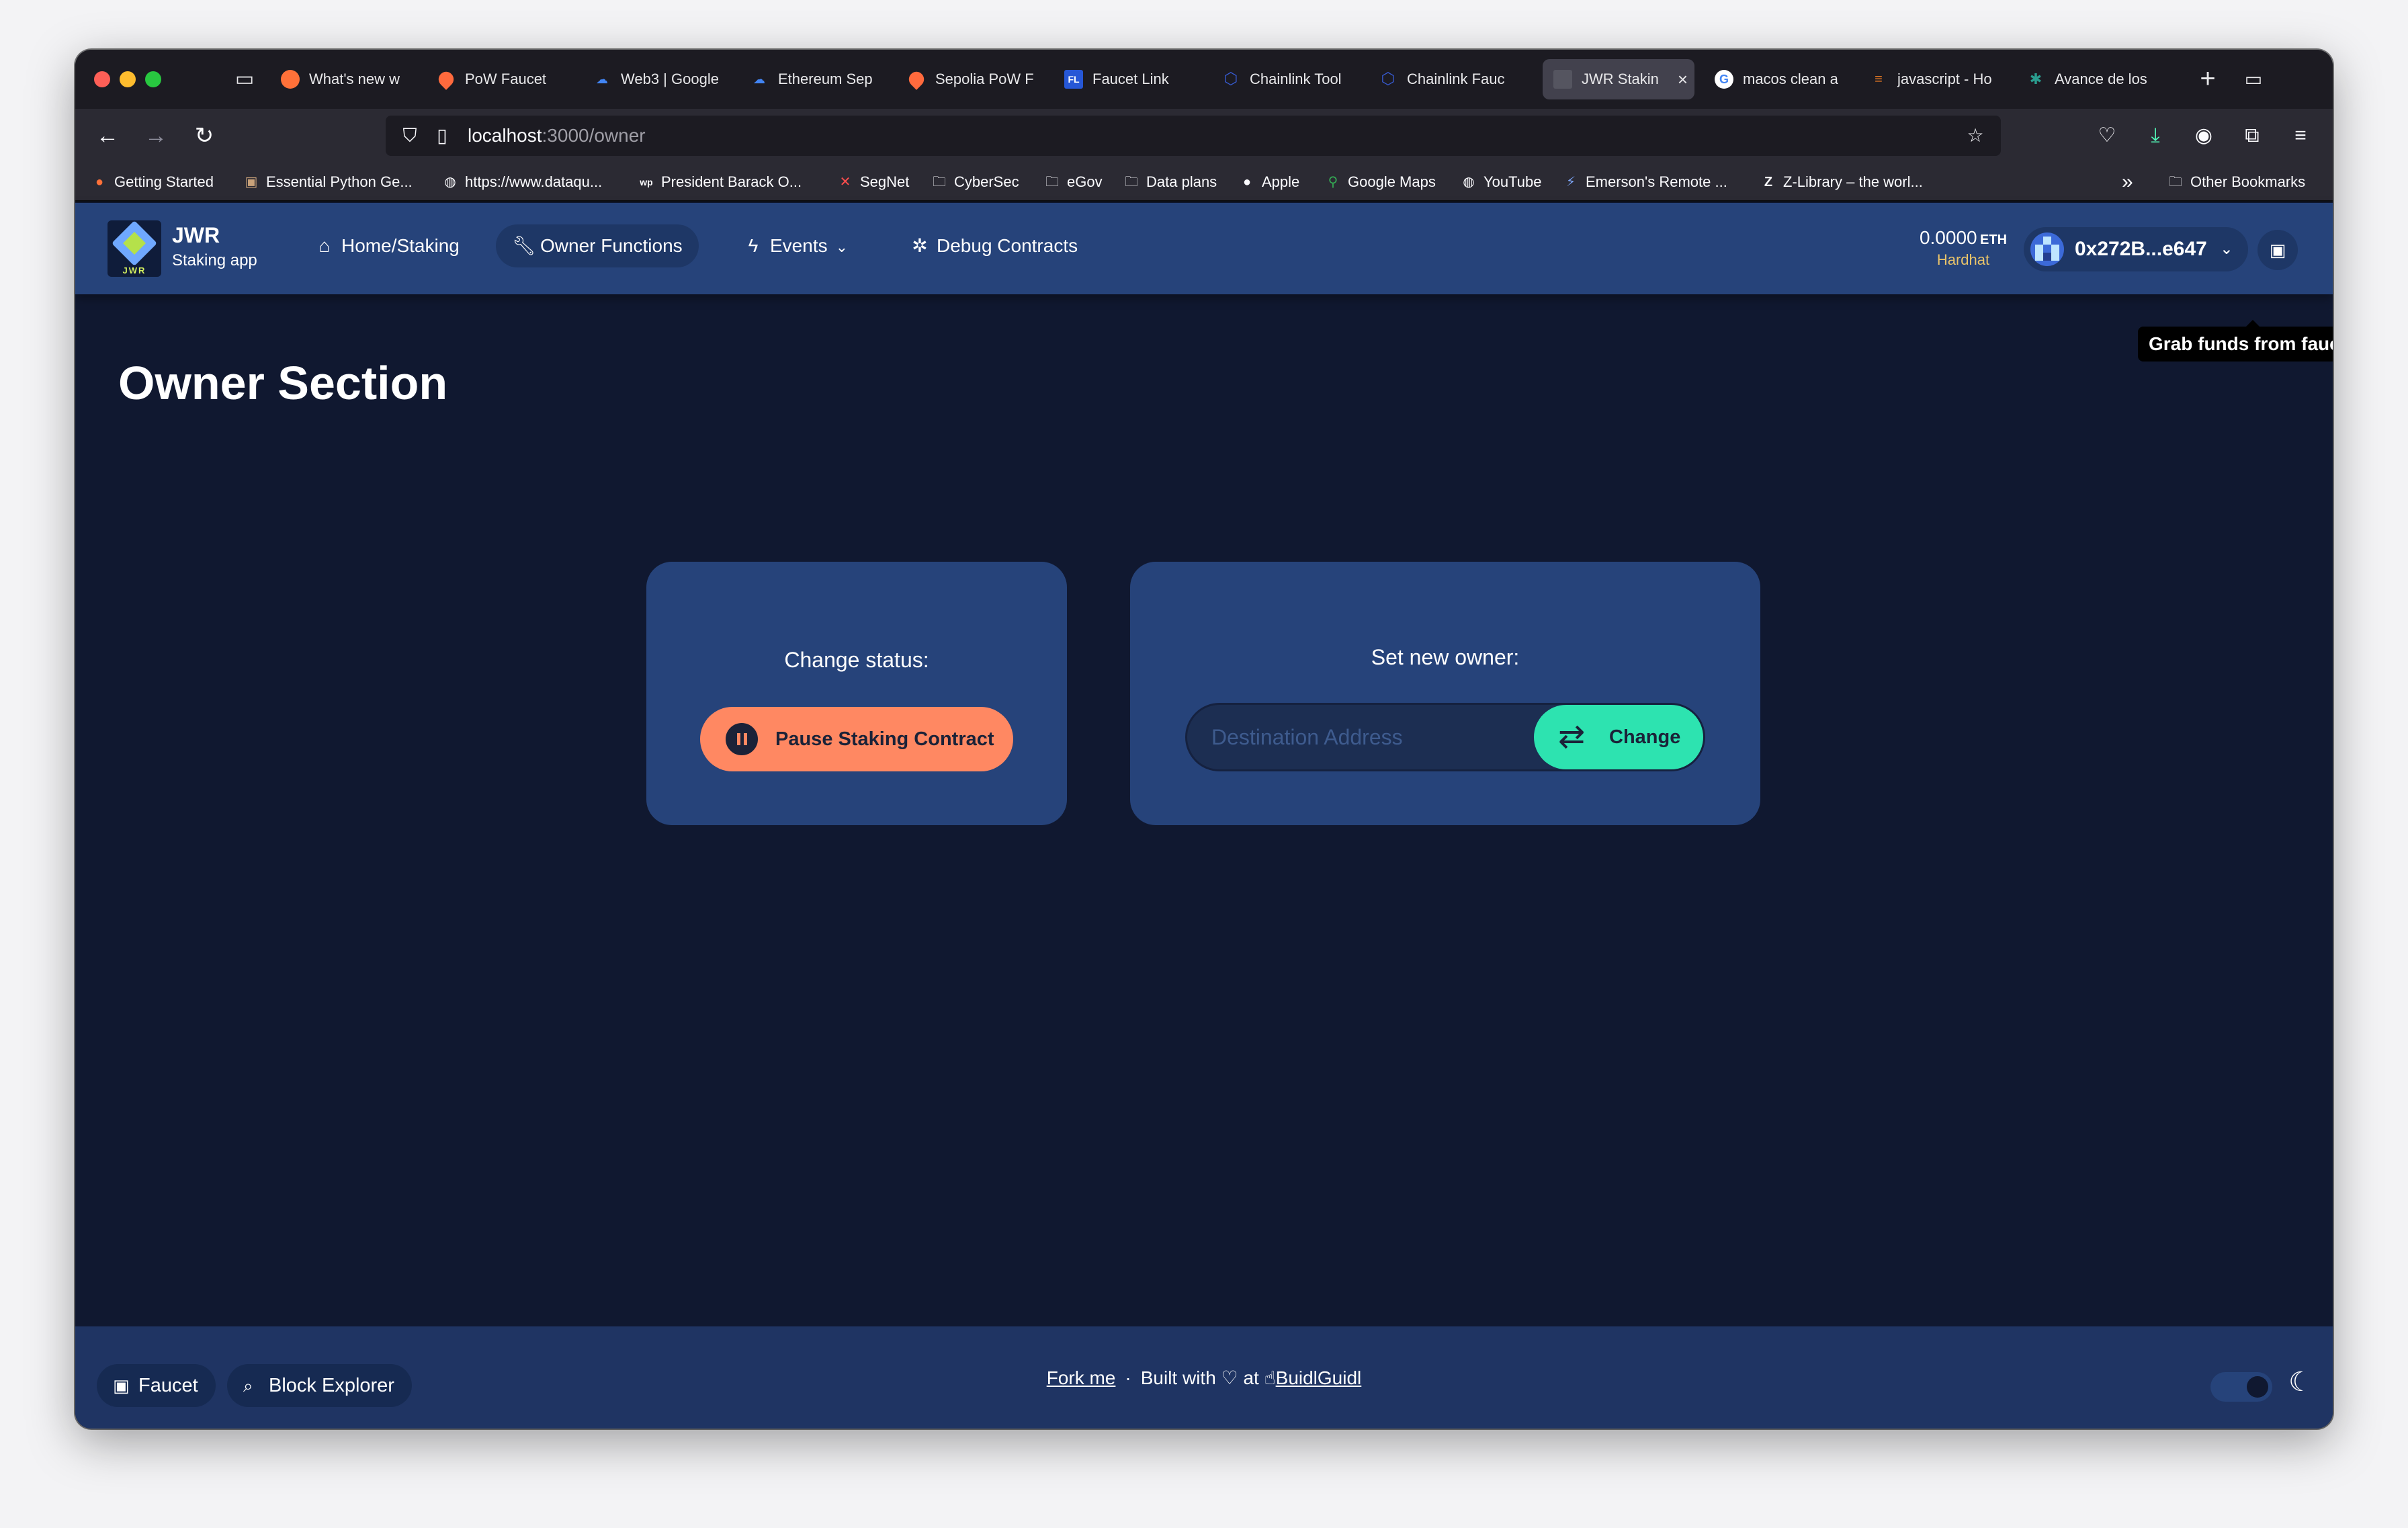 The image size is (2408, 1528). What do you see at coordinates (500, 79) in the screenshot?
I see `tab-pow-faucet: PoW Faucet` at bounding box center [500, 79].